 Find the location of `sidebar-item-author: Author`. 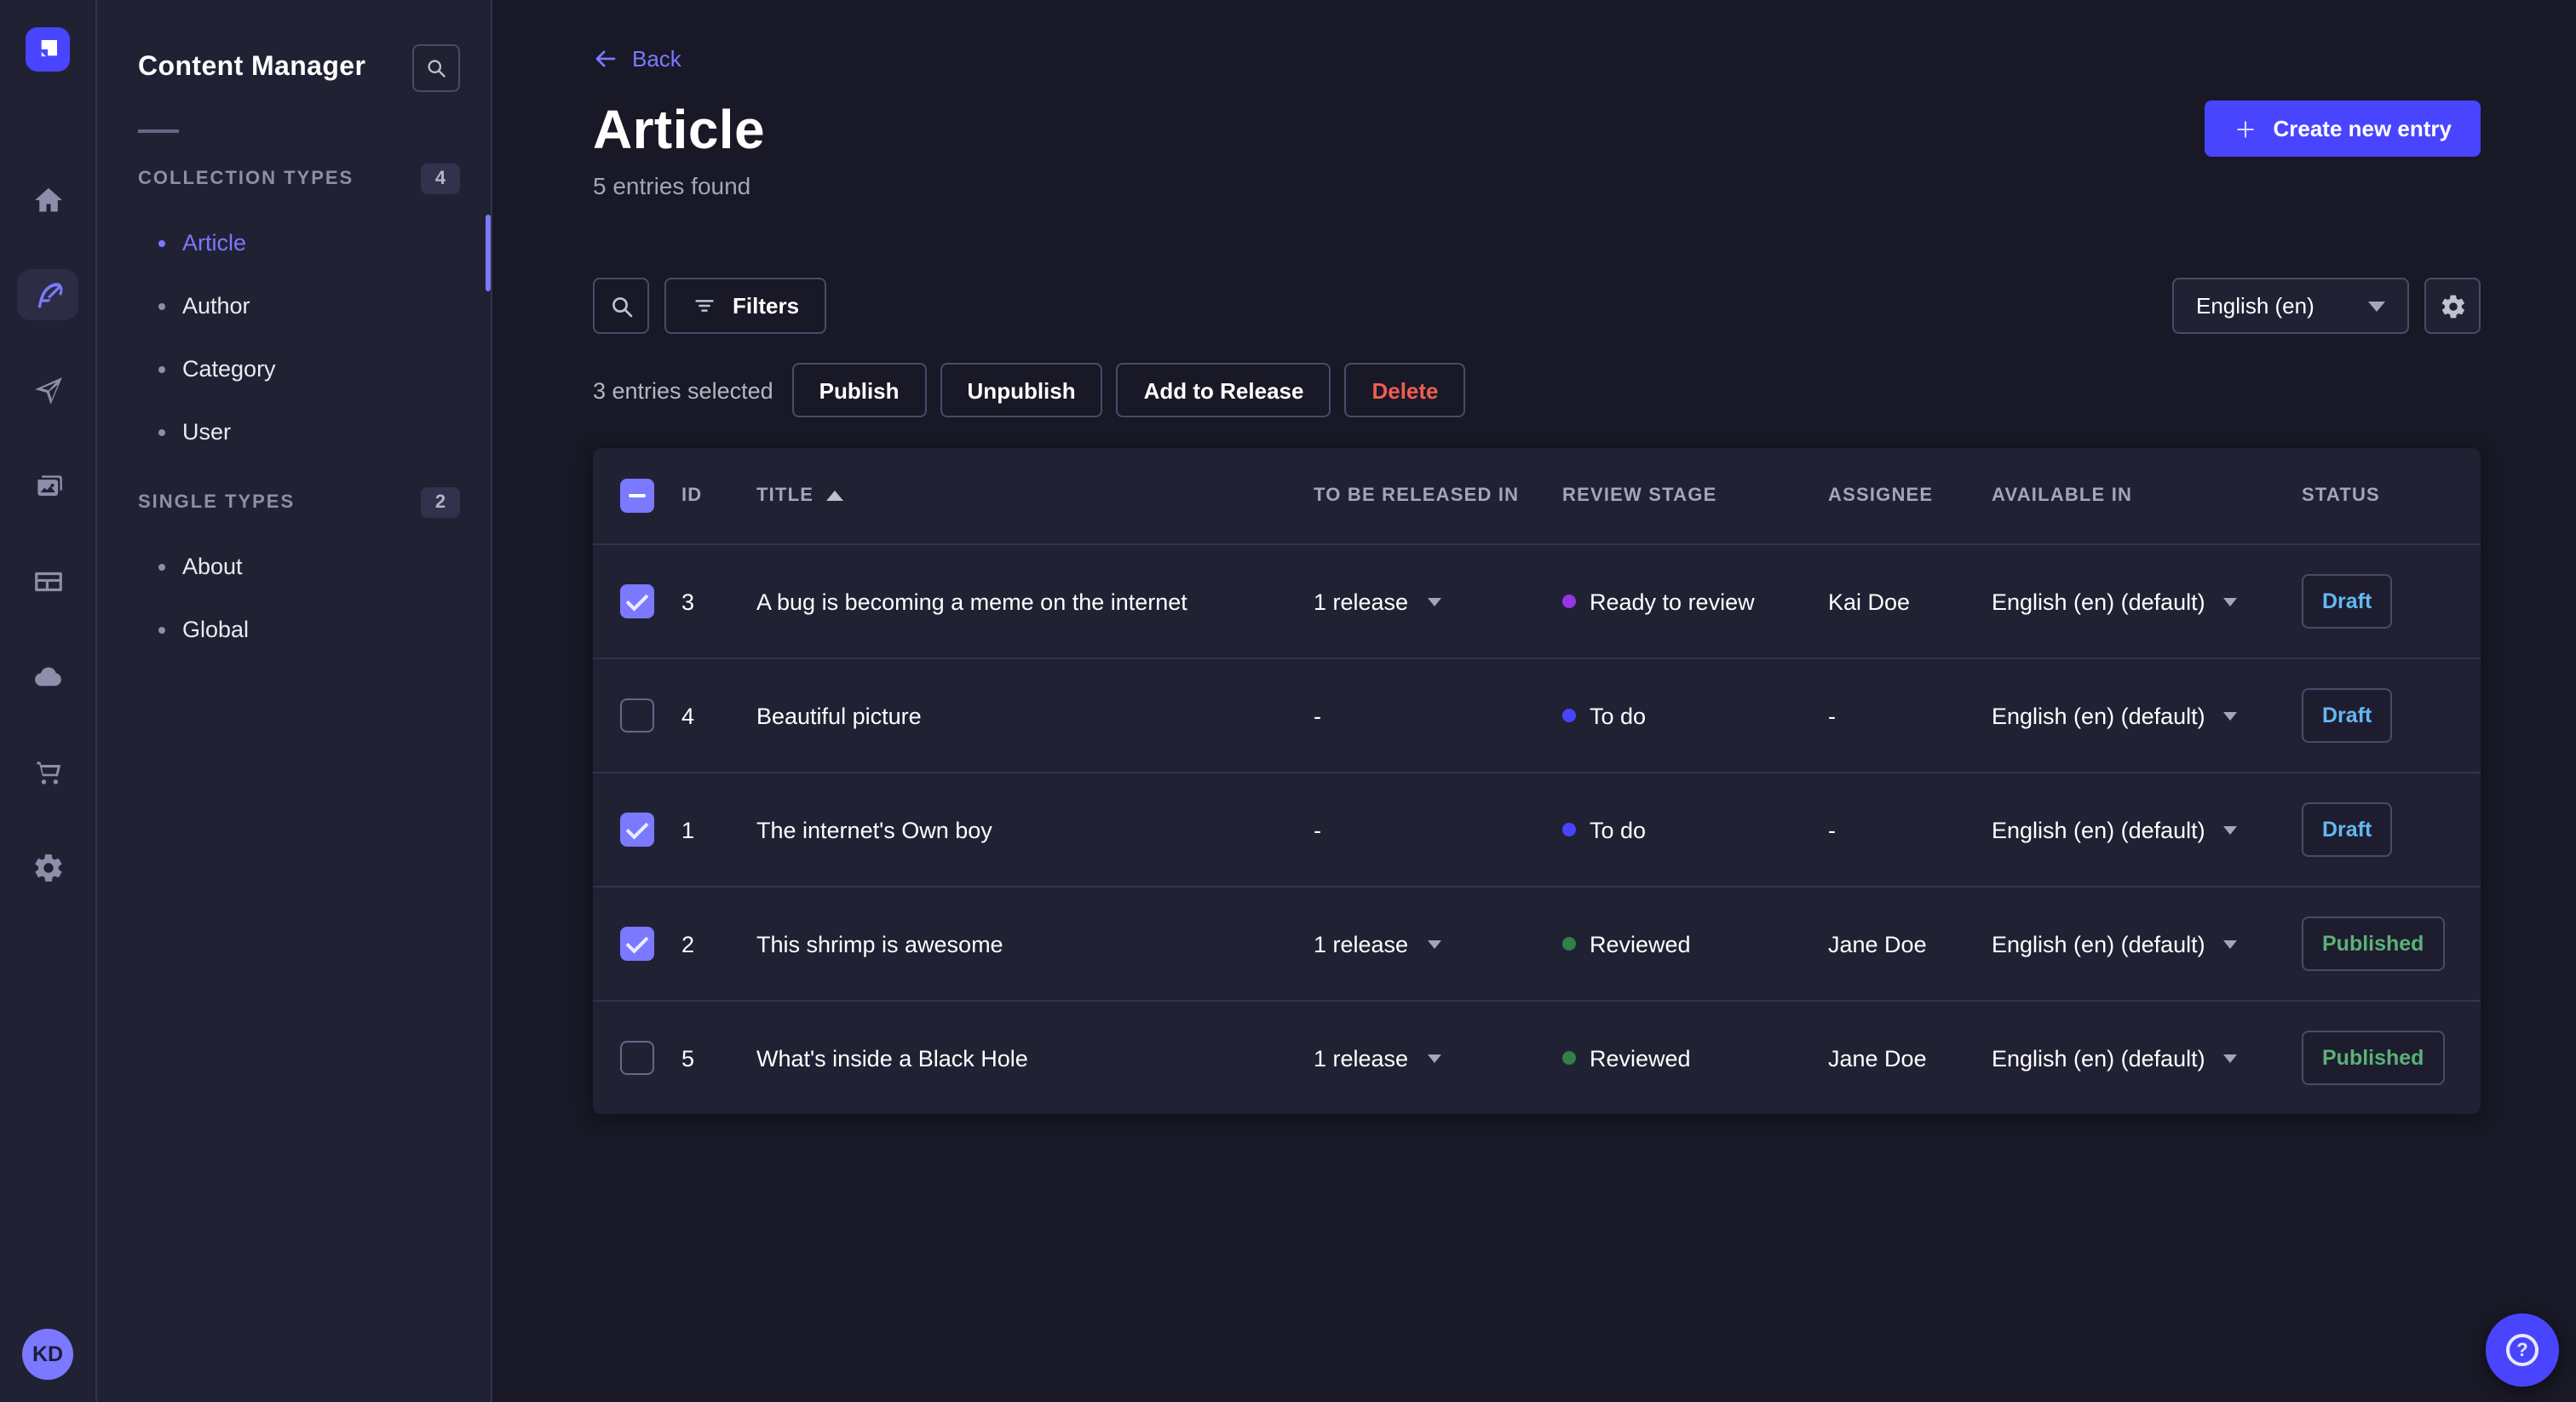

sidebar-item-author: Author is located at coordinates (314, 305).